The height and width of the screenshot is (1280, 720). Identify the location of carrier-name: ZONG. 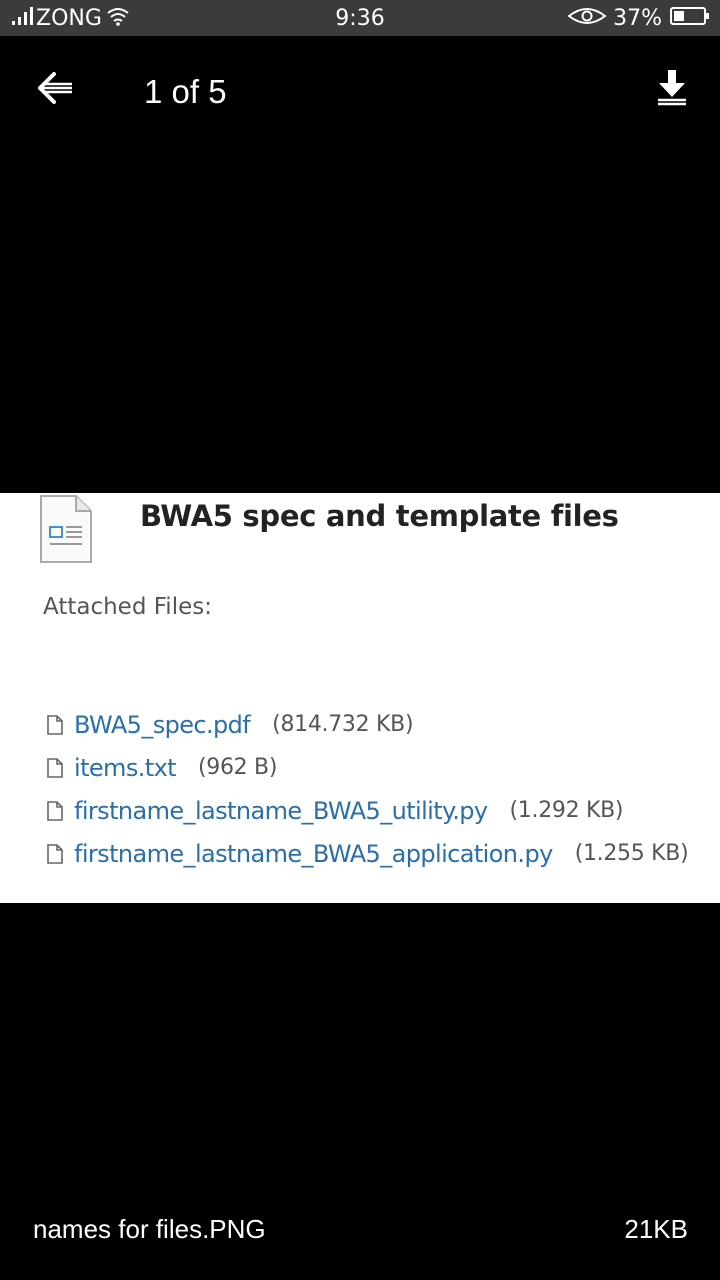
(69, 18).